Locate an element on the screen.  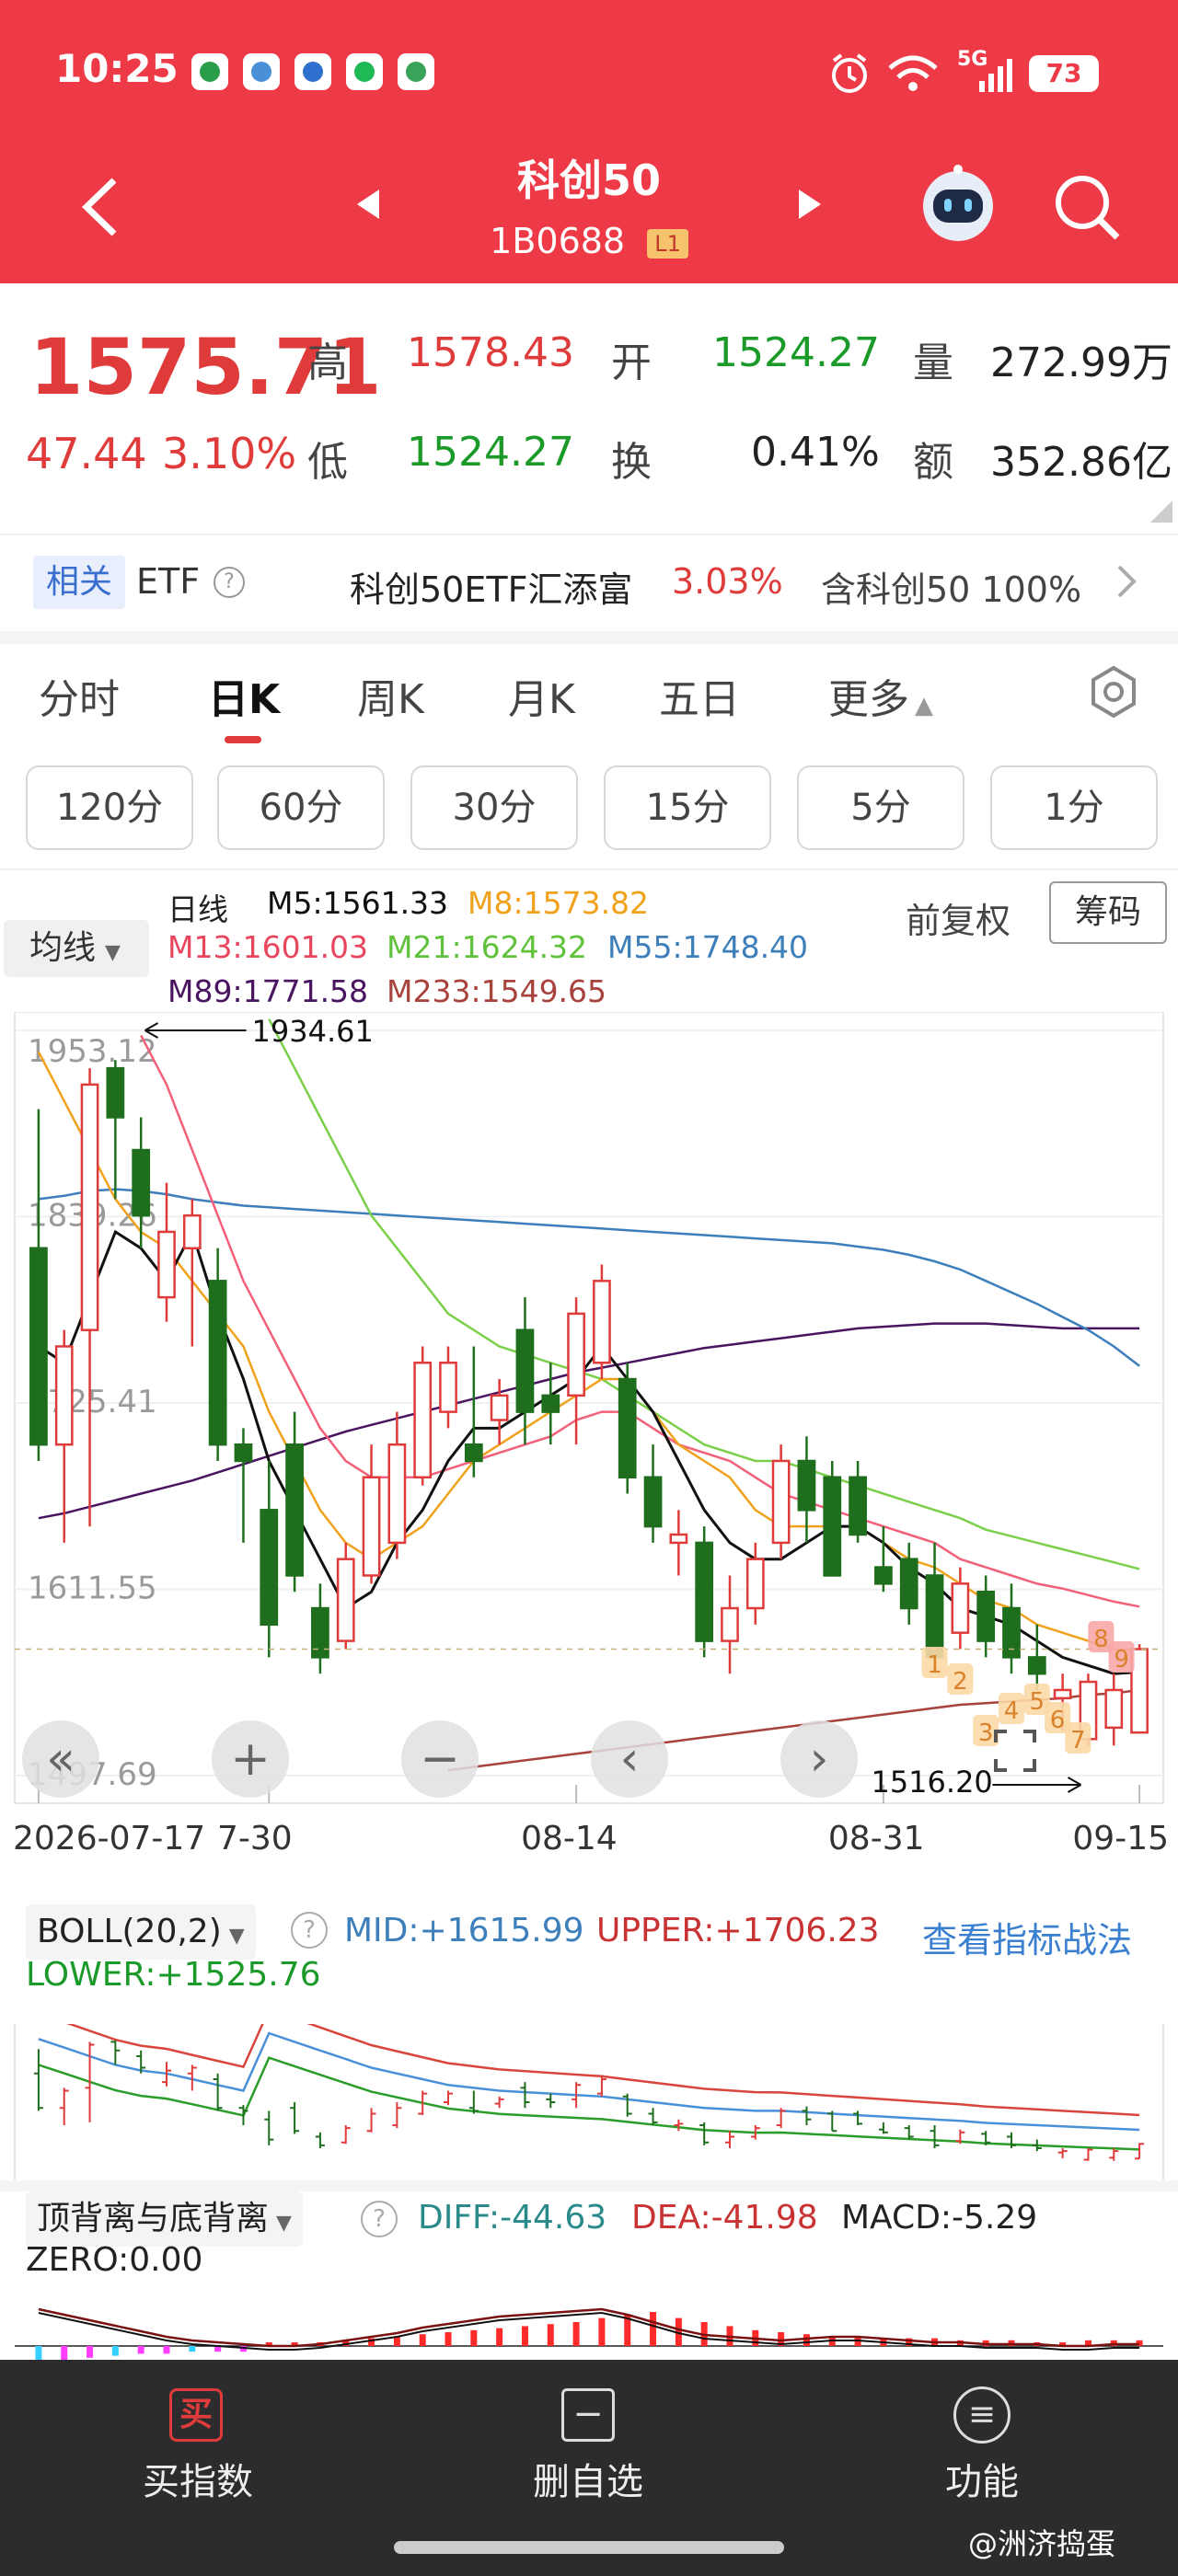
tab-more: 更多 ▲ is located at coordinates (880, 695).